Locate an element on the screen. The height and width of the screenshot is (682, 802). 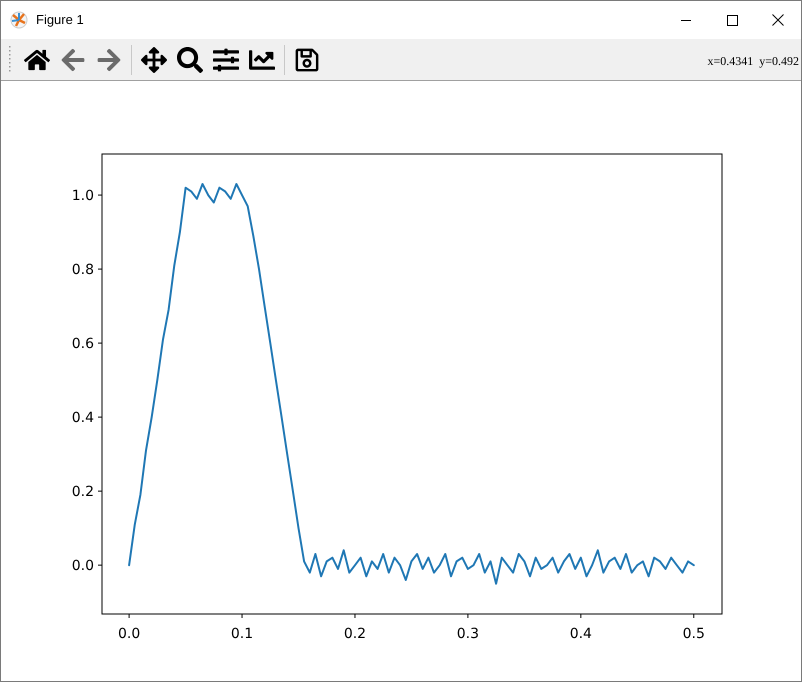
x-tick-label: 0.1 is located at coordinates (242, 634).